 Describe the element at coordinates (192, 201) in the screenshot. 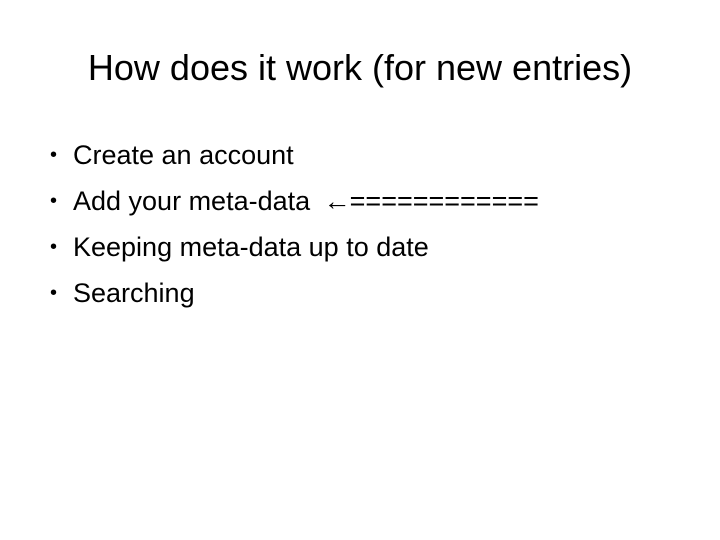

I see `bullet-text: Add your meta-data` at that location.